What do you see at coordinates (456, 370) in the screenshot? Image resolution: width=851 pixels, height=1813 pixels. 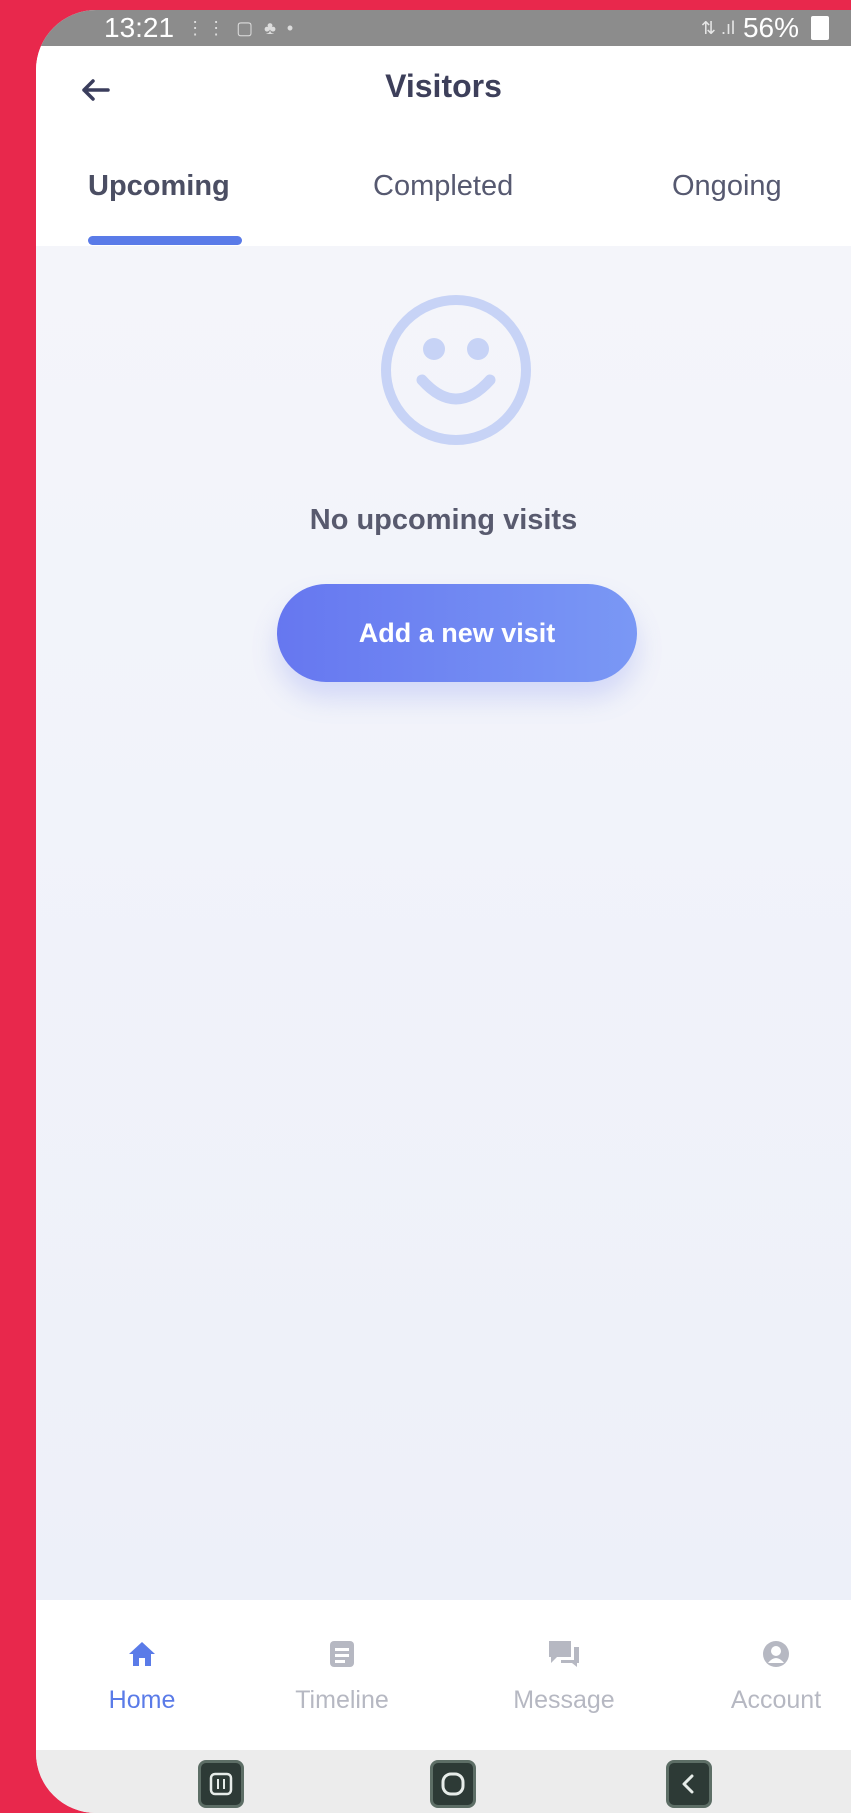 I see `smiley-icon` at bounding box center [456, 370].